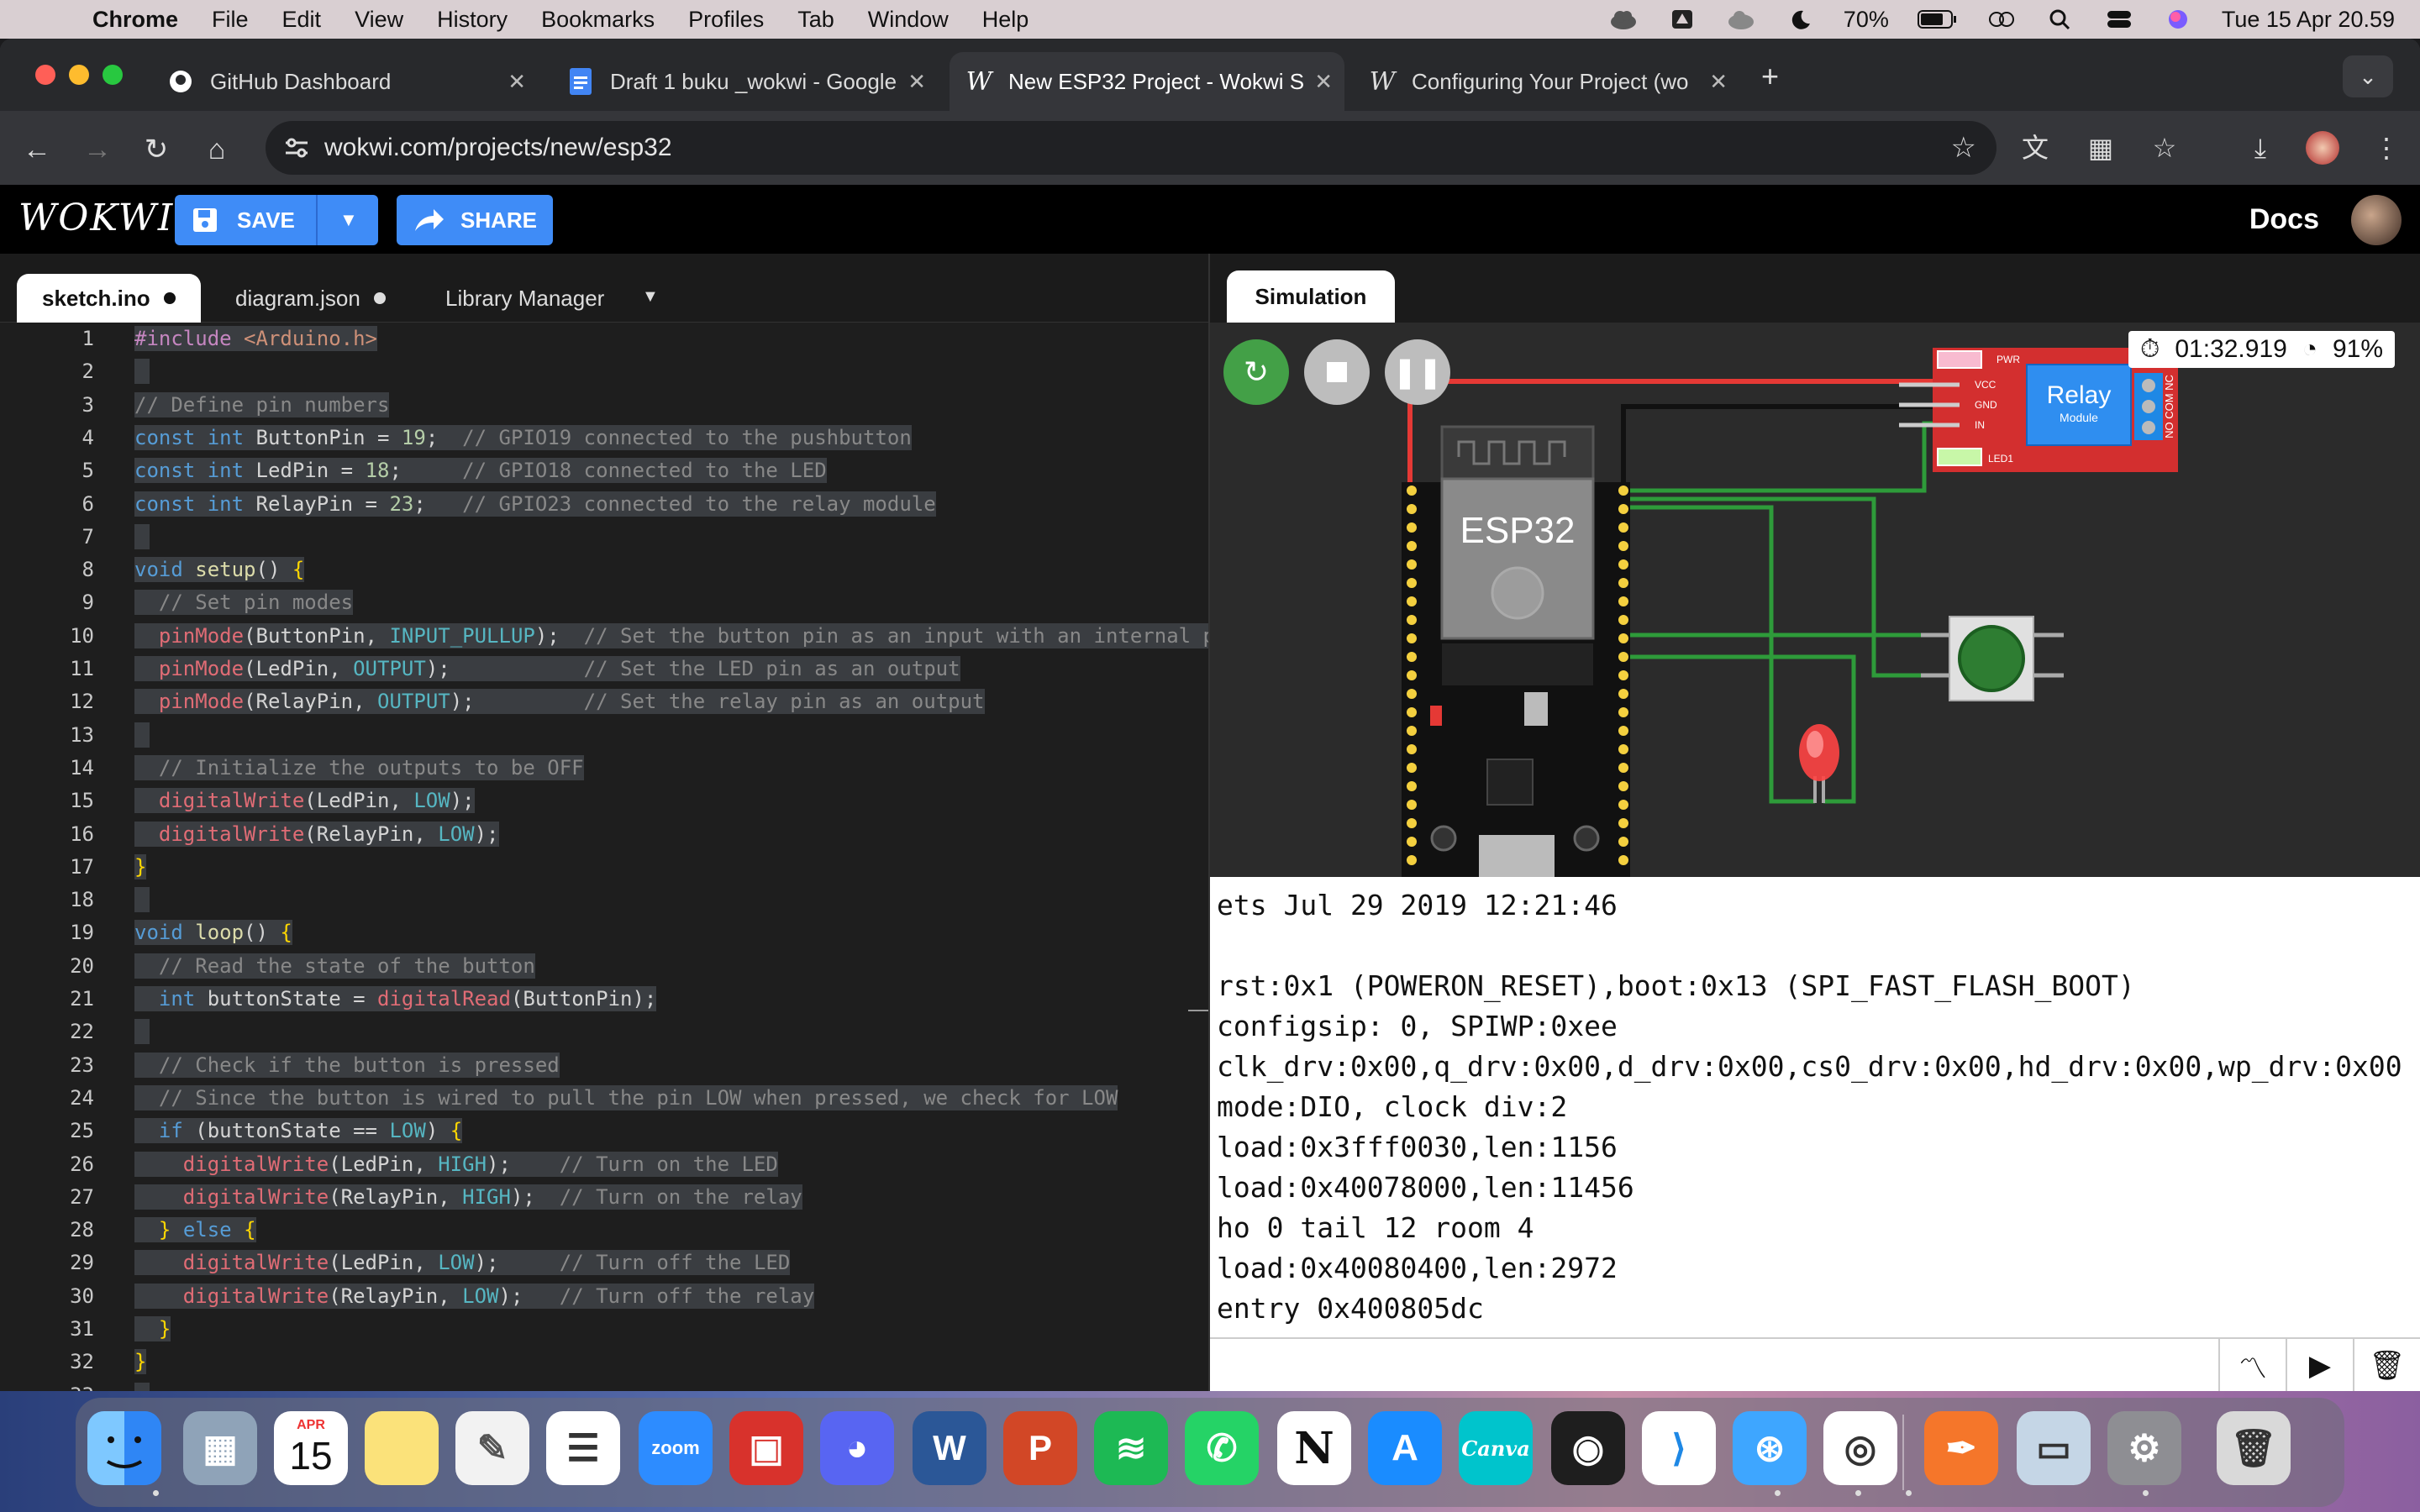 Image resolution: width=2420 pixels, height=1512 pixels. What do you see at coordinates (2252, 1365) in the screenshot?
I see `plotter-chart-icon: 〽` at bounding box center [2252, 1365].